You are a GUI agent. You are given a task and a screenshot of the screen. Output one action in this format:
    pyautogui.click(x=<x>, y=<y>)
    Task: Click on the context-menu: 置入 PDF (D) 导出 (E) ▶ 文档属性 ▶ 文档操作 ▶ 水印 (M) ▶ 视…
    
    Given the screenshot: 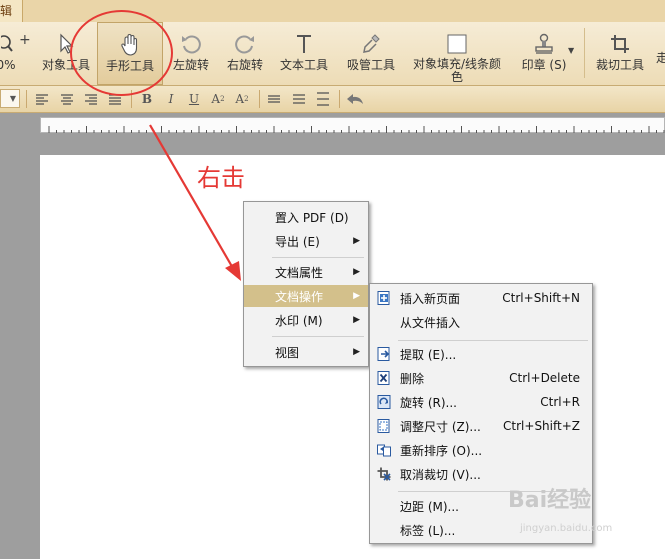 What is the action you would take?
    pyautogui.click(x=306, y=284)
    